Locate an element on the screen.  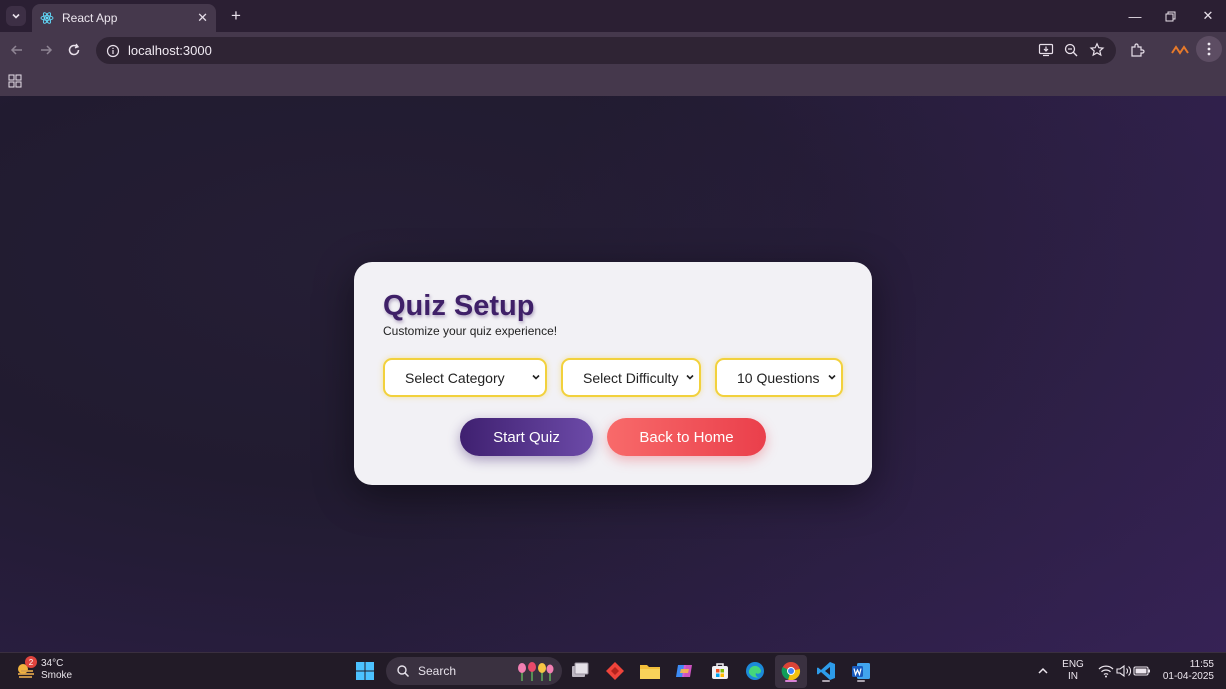
restore-icon is located at coordinates (1170, 16).